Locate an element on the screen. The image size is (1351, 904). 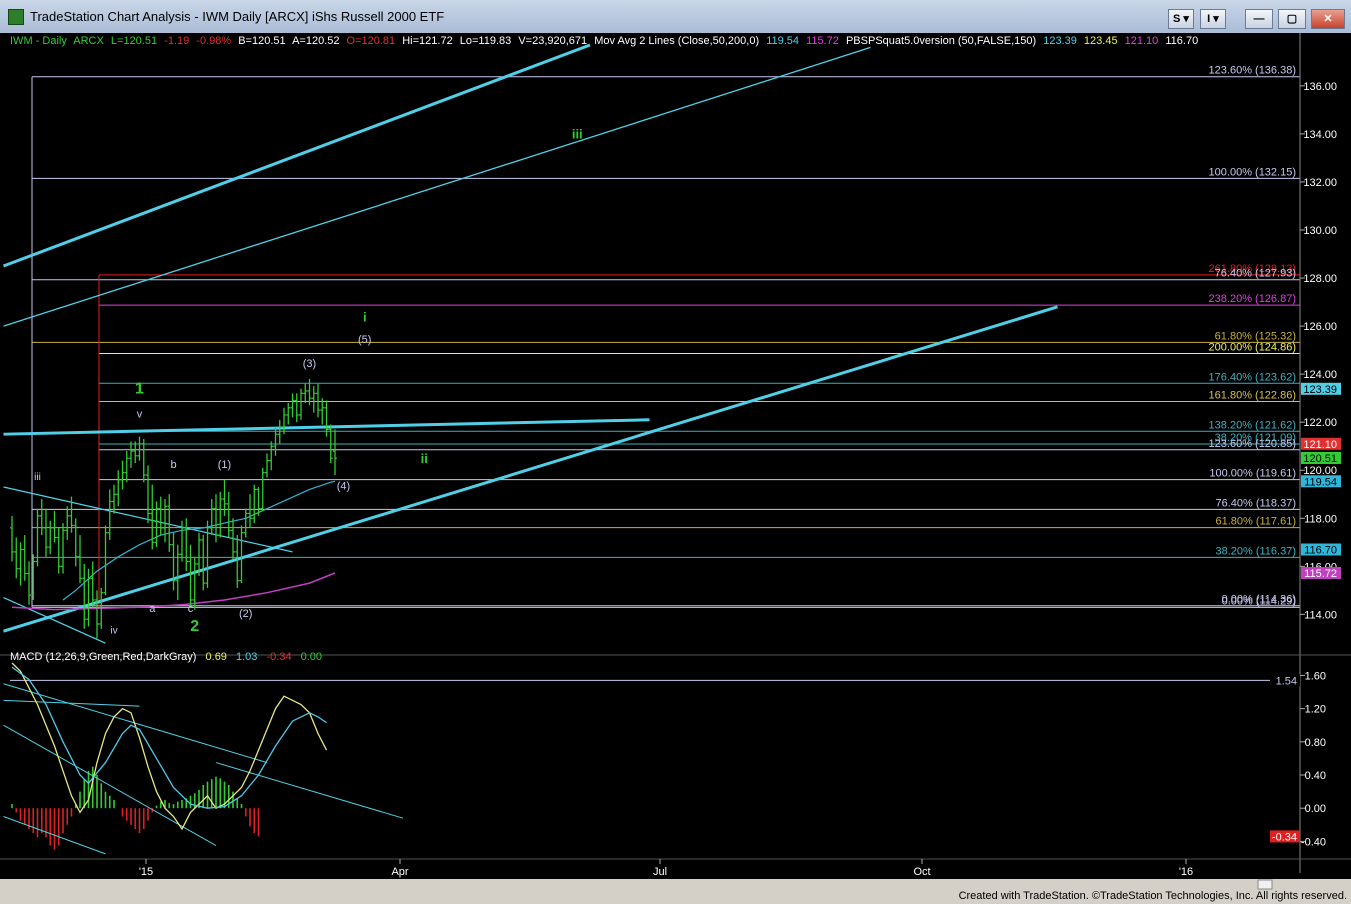
wave-label-3: (3) is located at coordinates (309, 364).